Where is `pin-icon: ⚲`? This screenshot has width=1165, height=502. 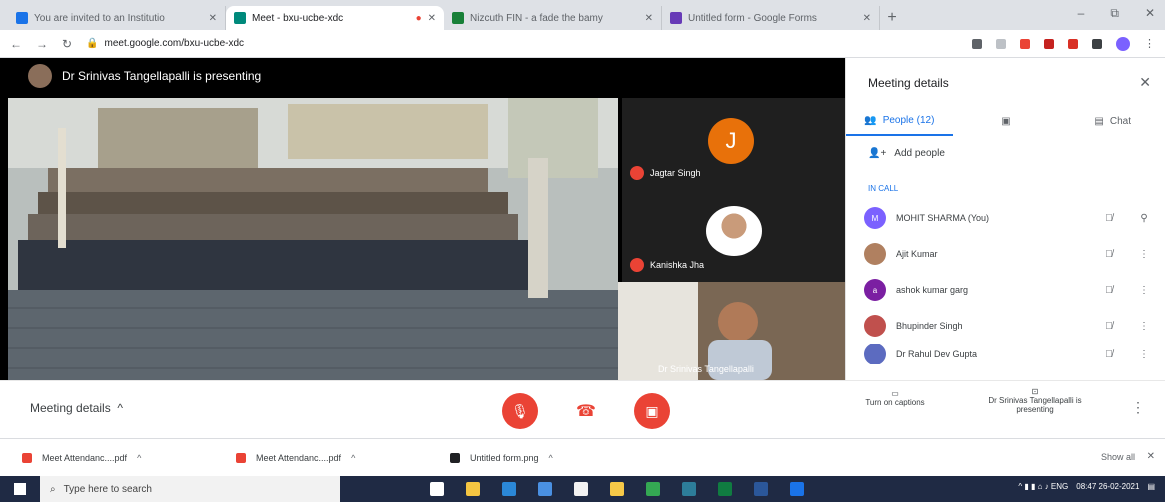
pin-icon: ⚲ is located at coordinates (1144, 218).